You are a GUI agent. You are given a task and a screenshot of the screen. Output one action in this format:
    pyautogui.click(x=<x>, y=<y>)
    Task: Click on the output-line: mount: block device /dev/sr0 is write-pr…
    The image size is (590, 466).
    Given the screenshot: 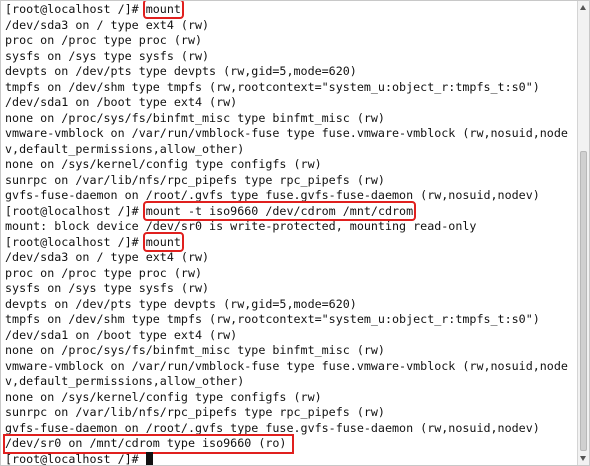 What is the action you would take?
    pyautogui.click(x=241, y=226)
    